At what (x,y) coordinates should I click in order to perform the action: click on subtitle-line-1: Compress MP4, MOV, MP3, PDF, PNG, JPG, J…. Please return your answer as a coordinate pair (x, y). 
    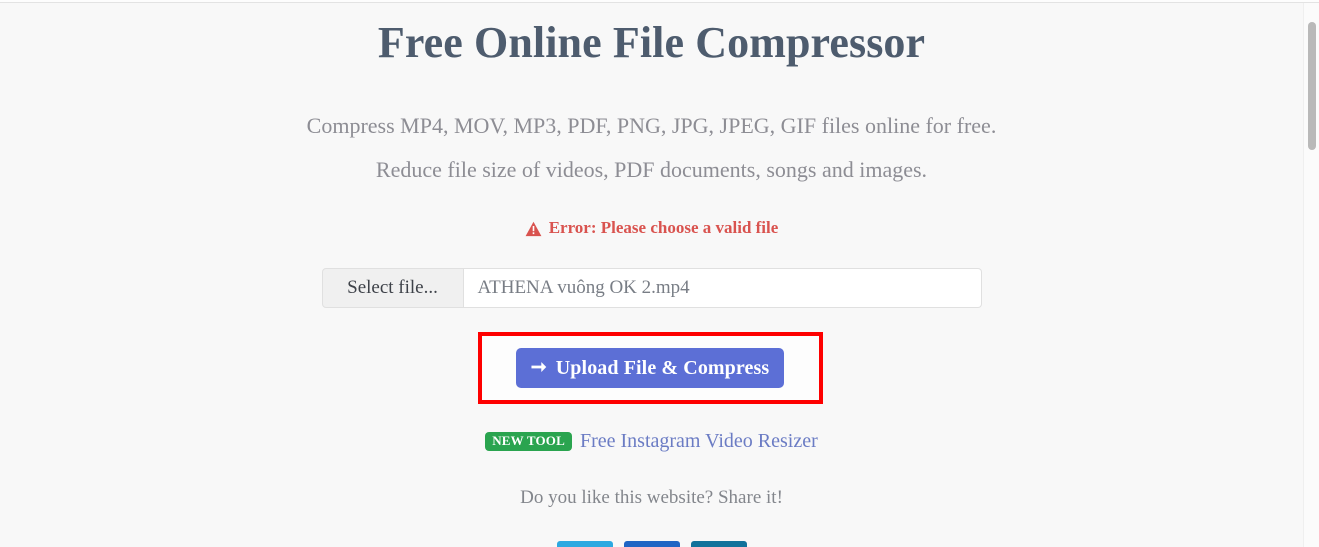
    Looking at the image, I should click on (651, 125).